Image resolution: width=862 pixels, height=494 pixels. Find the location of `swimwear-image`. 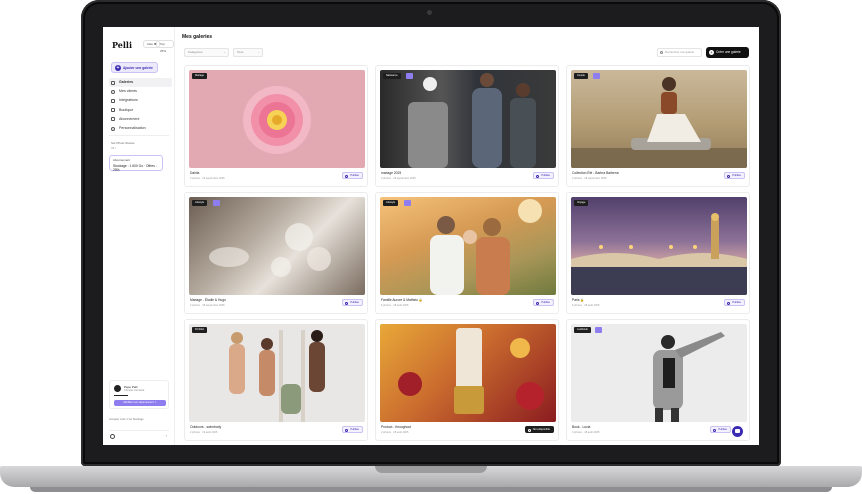

swimwear-image is located at coordinates (277, 376).